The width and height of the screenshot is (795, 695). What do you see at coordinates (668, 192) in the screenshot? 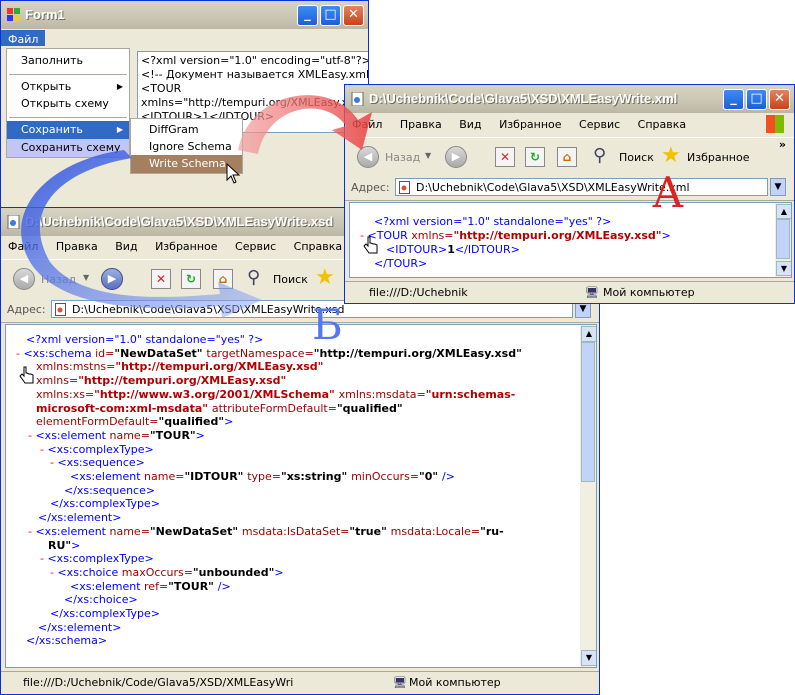
I see `label-a: А` at bounding box center [668, 192].